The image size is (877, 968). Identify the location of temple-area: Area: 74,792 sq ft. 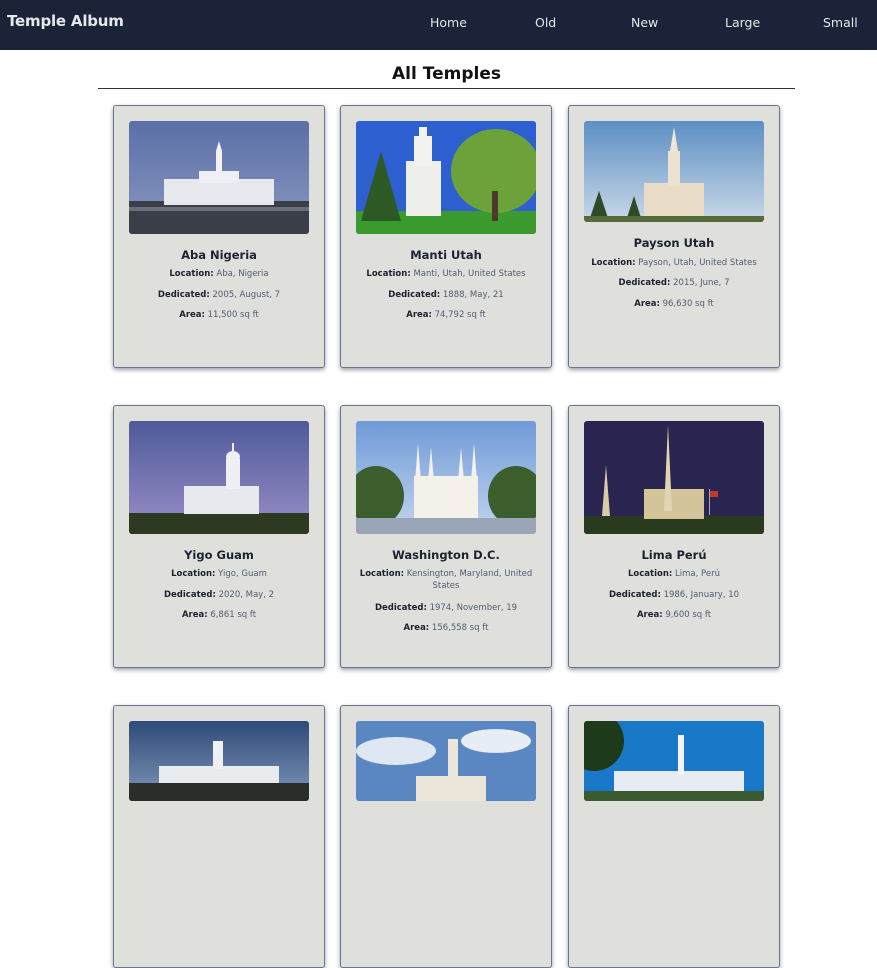
(446, 315).